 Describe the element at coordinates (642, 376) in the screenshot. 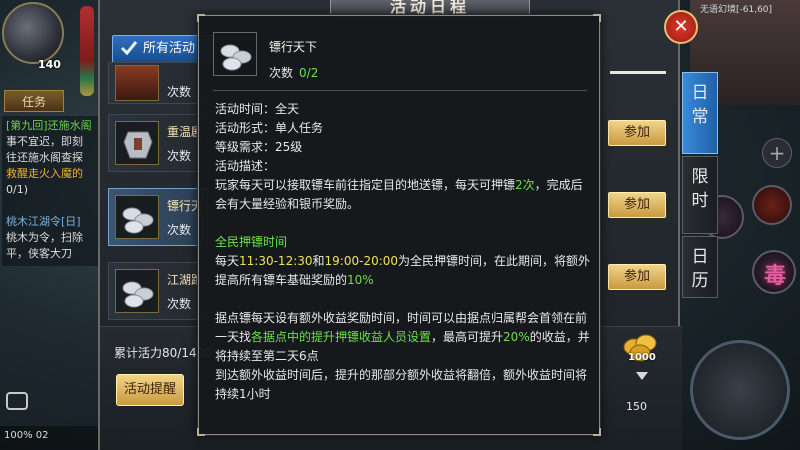

I see `progress-marker-icon` at that location.